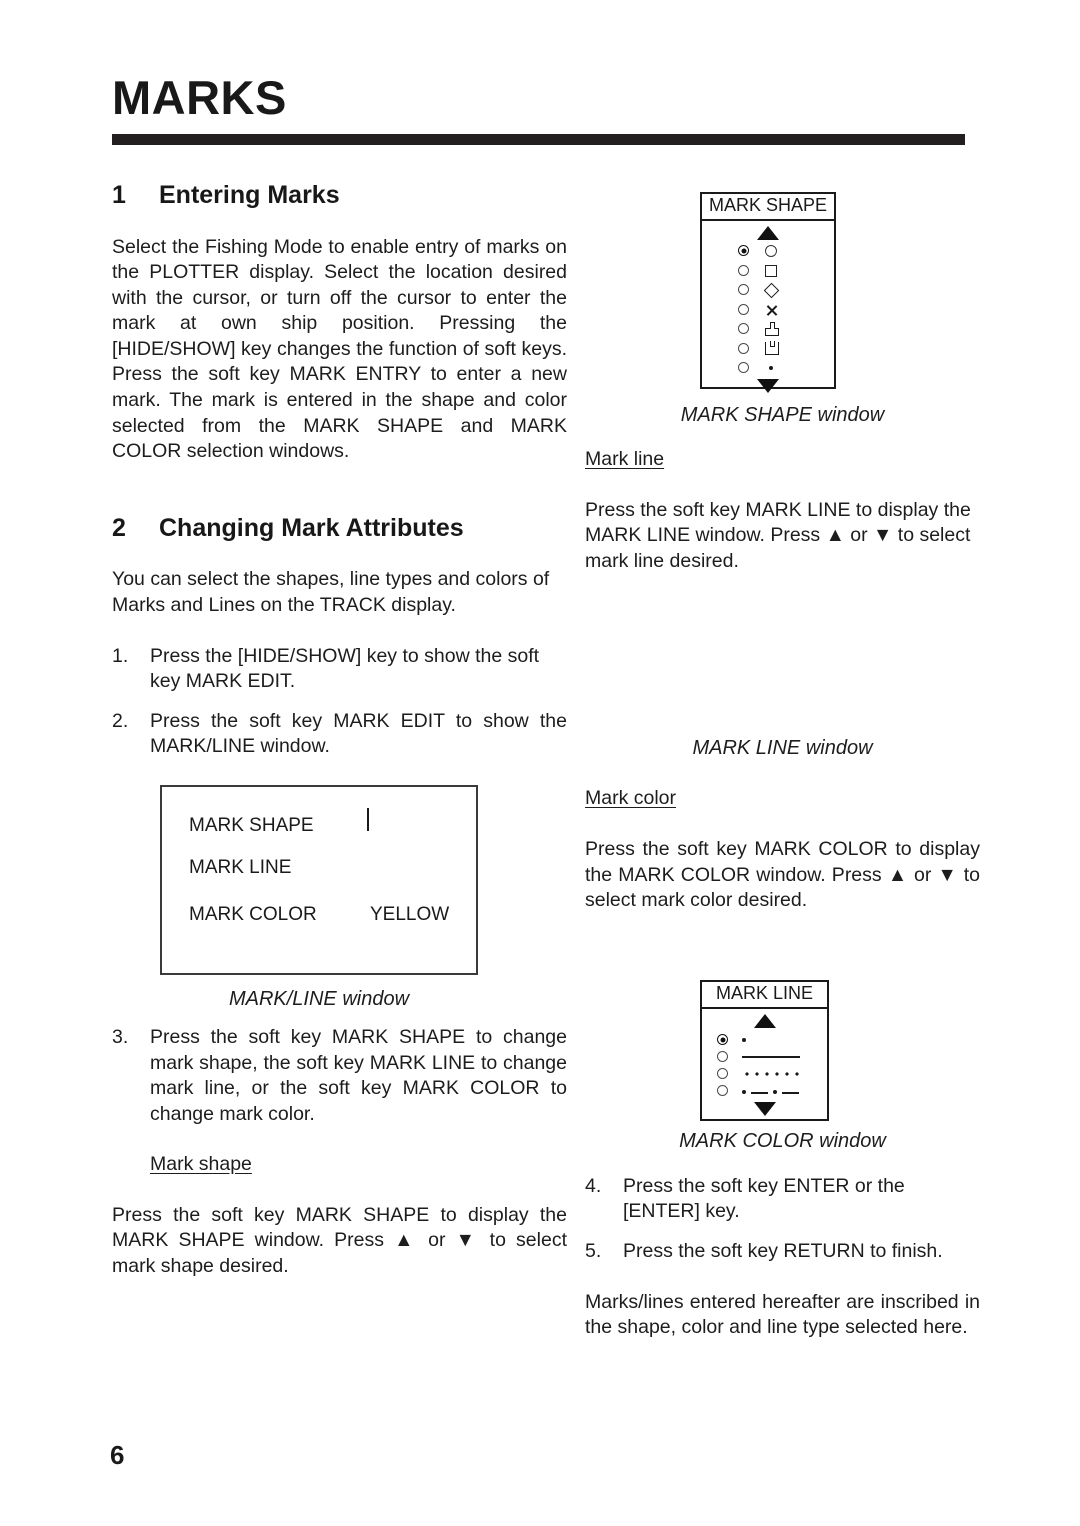  I want to click on figure-caption: MARK COLOR window, so click(782, 1140).